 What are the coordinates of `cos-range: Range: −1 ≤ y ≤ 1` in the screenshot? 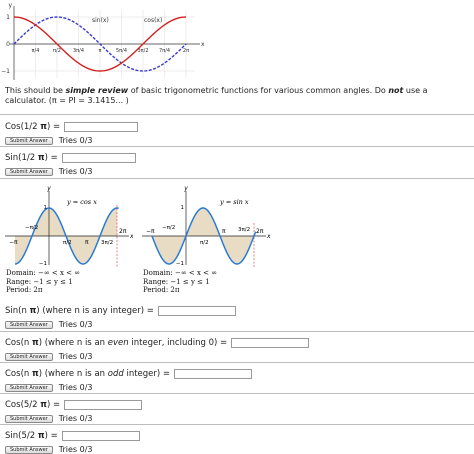 It's located at (39, 281).